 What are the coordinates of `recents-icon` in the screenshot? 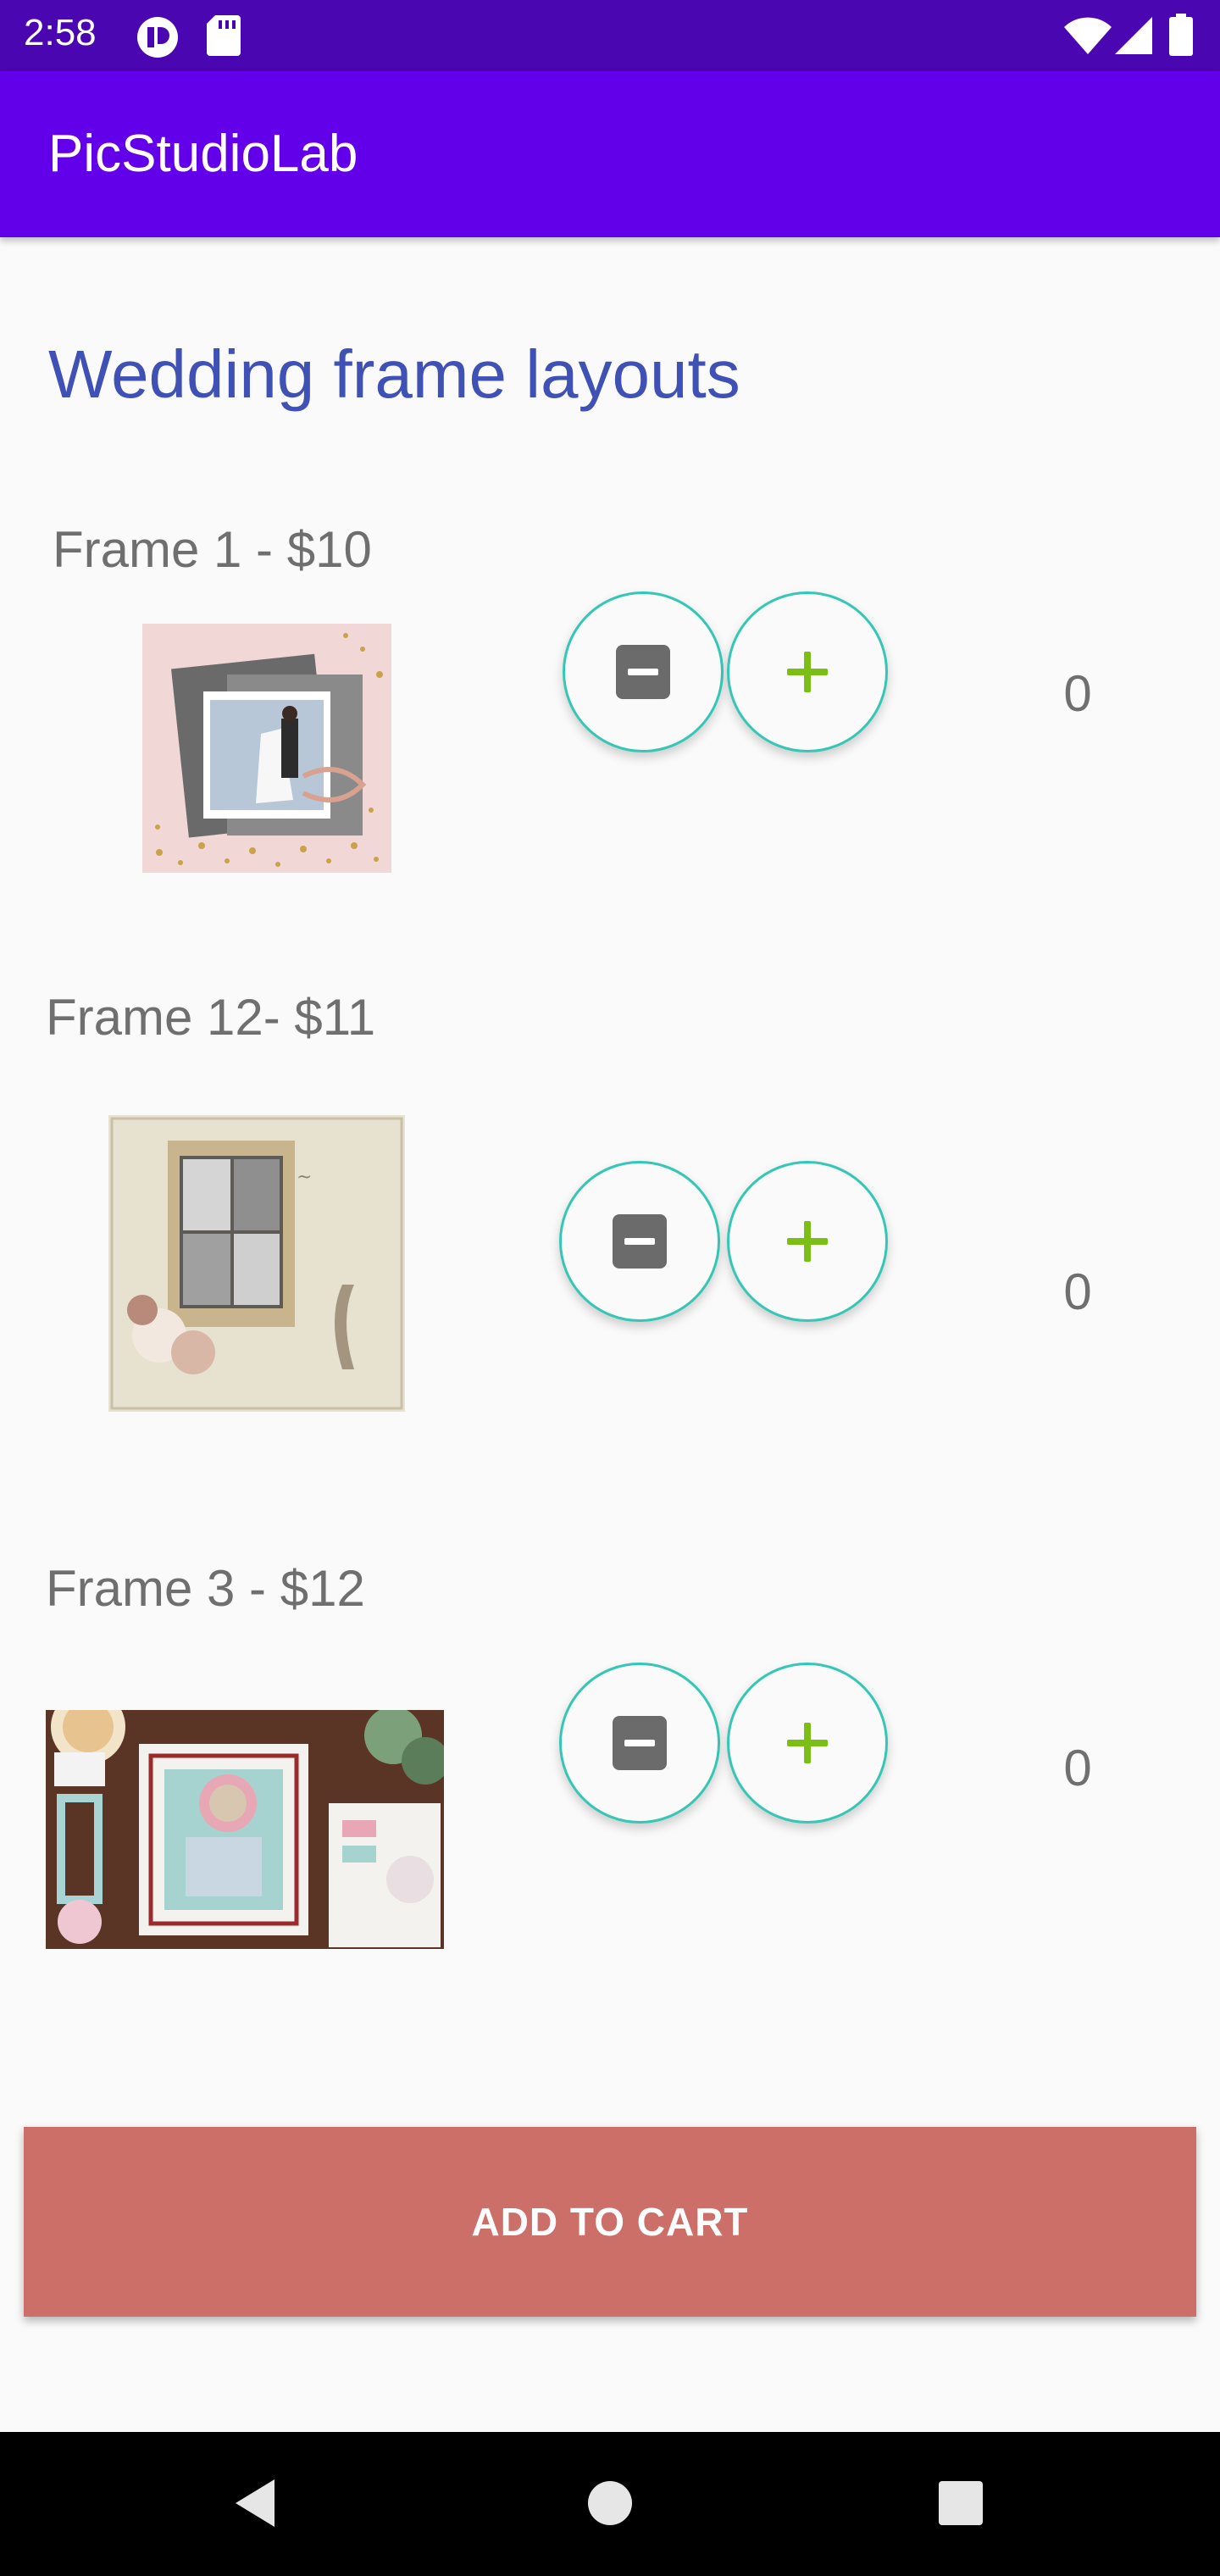 It's located at (961, 2505).